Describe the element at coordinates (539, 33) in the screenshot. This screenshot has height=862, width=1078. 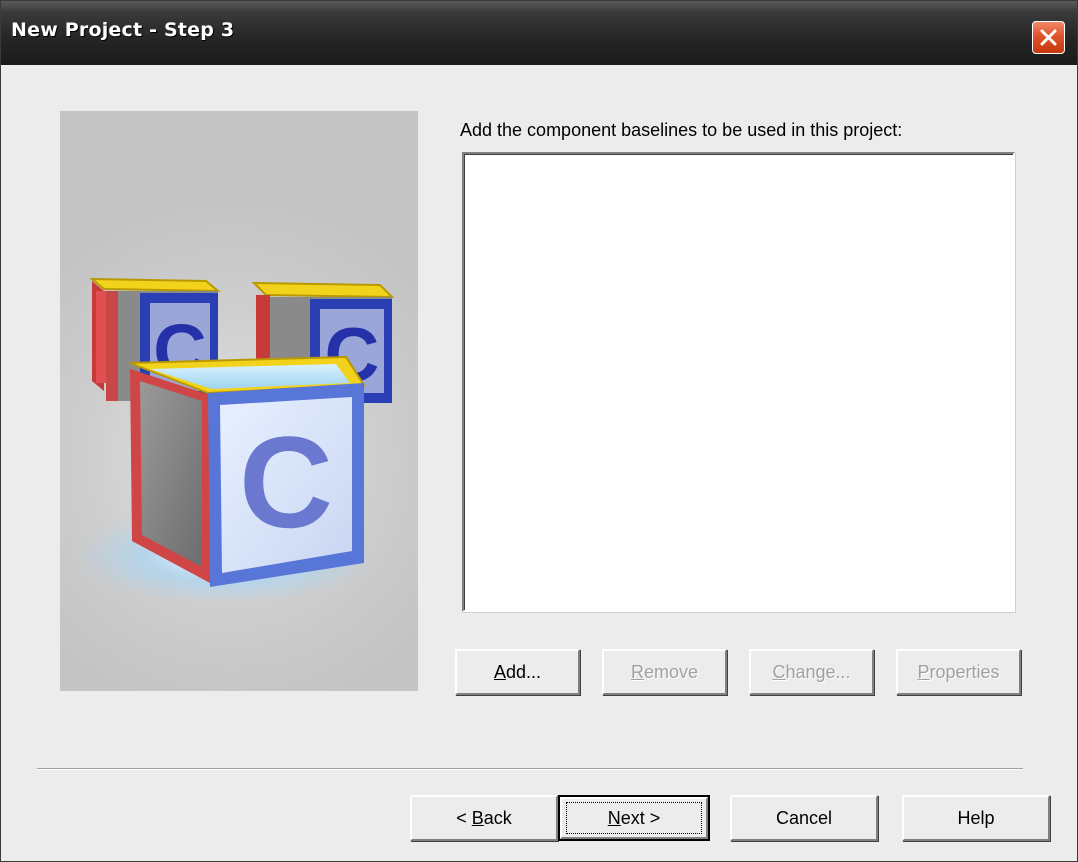
I see `title-bar: New Project - Step 3` at that location.